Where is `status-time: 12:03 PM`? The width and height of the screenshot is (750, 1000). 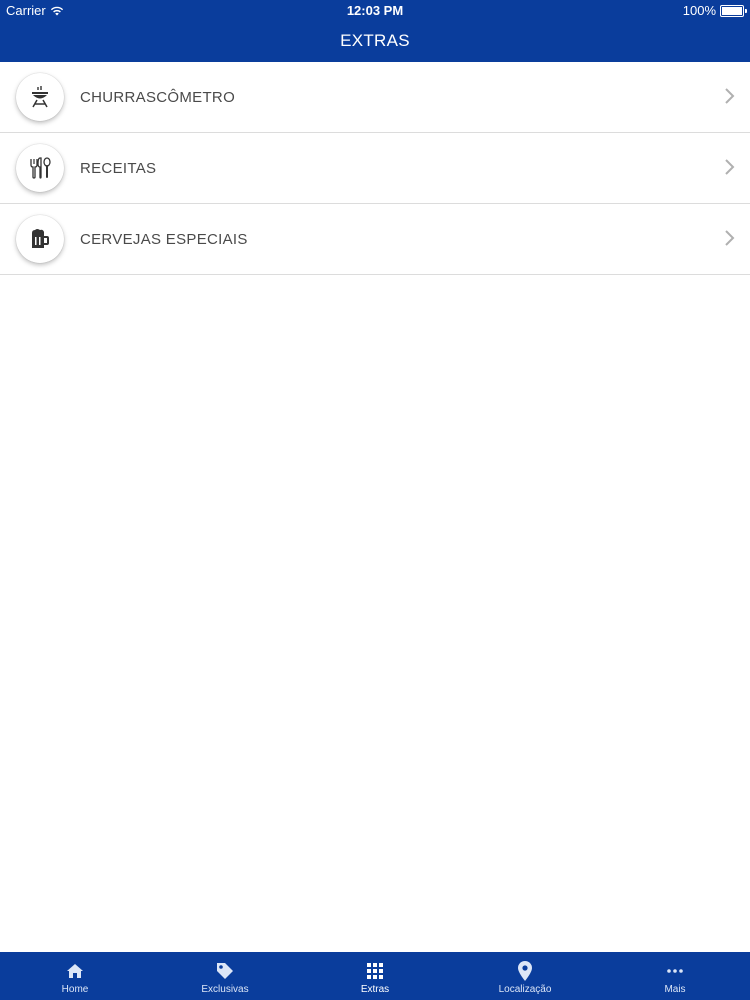
status-time: 12:03 PM is located at coordinates (375, 10).